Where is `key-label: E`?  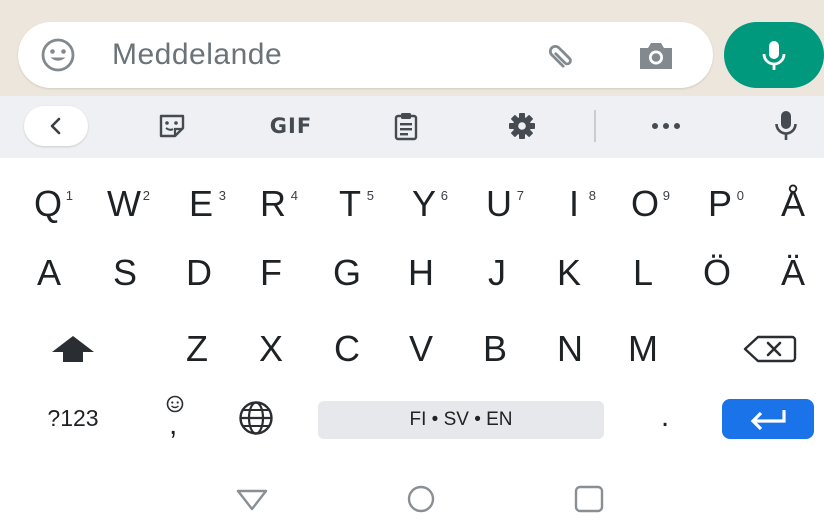
key-label: E is located at coordinates (200, 203).